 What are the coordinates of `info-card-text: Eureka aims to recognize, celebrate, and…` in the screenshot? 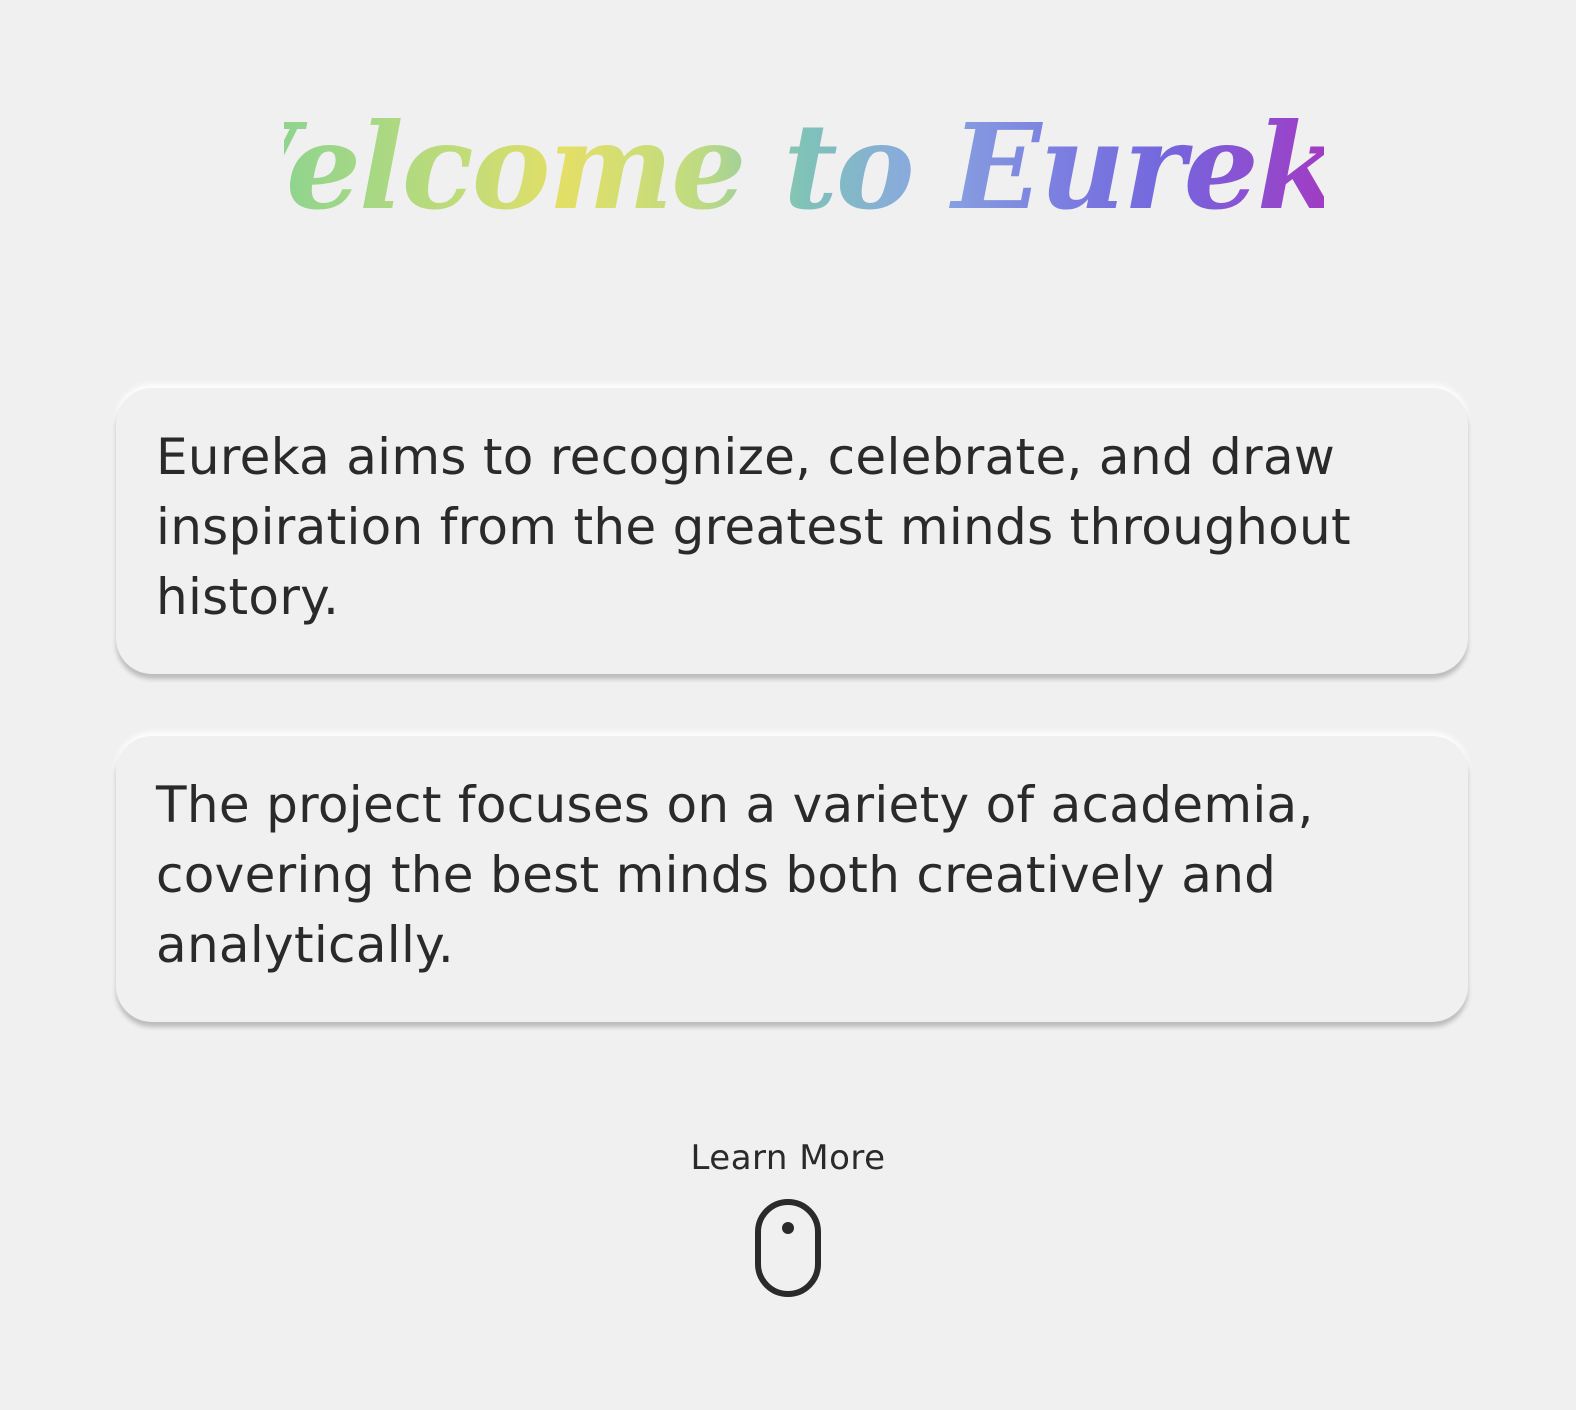 It's located at (753, 527).